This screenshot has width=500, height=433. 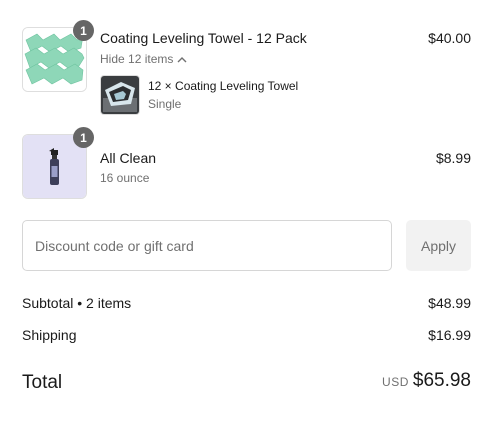 I want to click on shipping-value: $16.99, so click(x=449, y=335).